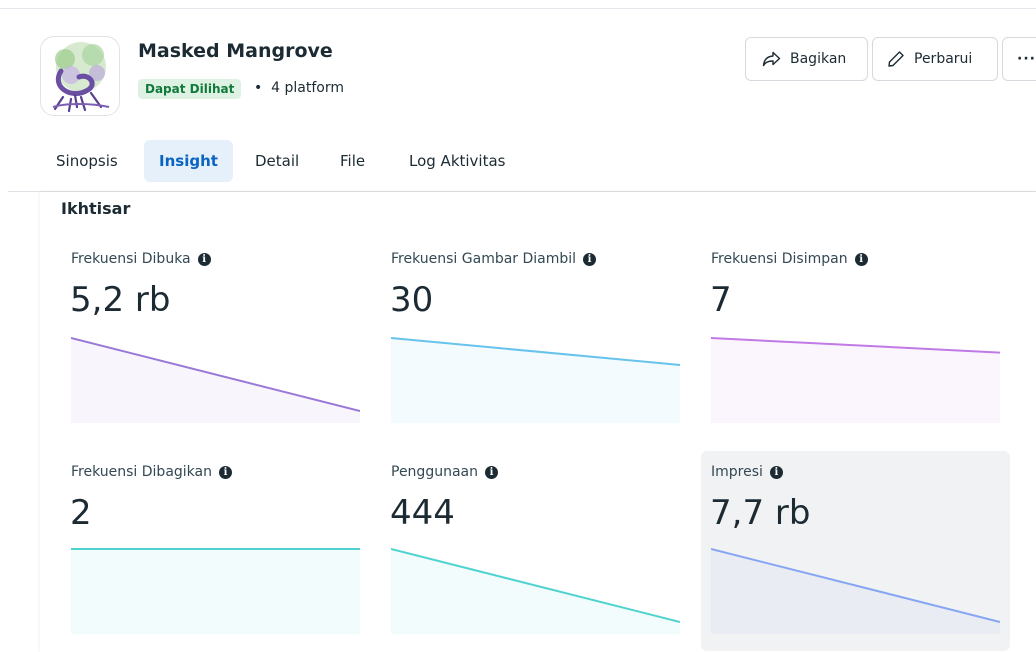  What do you see at coordinates (896, 59) in the screenshot?
I see `pencil-icon` at bounding box center [896, 59].